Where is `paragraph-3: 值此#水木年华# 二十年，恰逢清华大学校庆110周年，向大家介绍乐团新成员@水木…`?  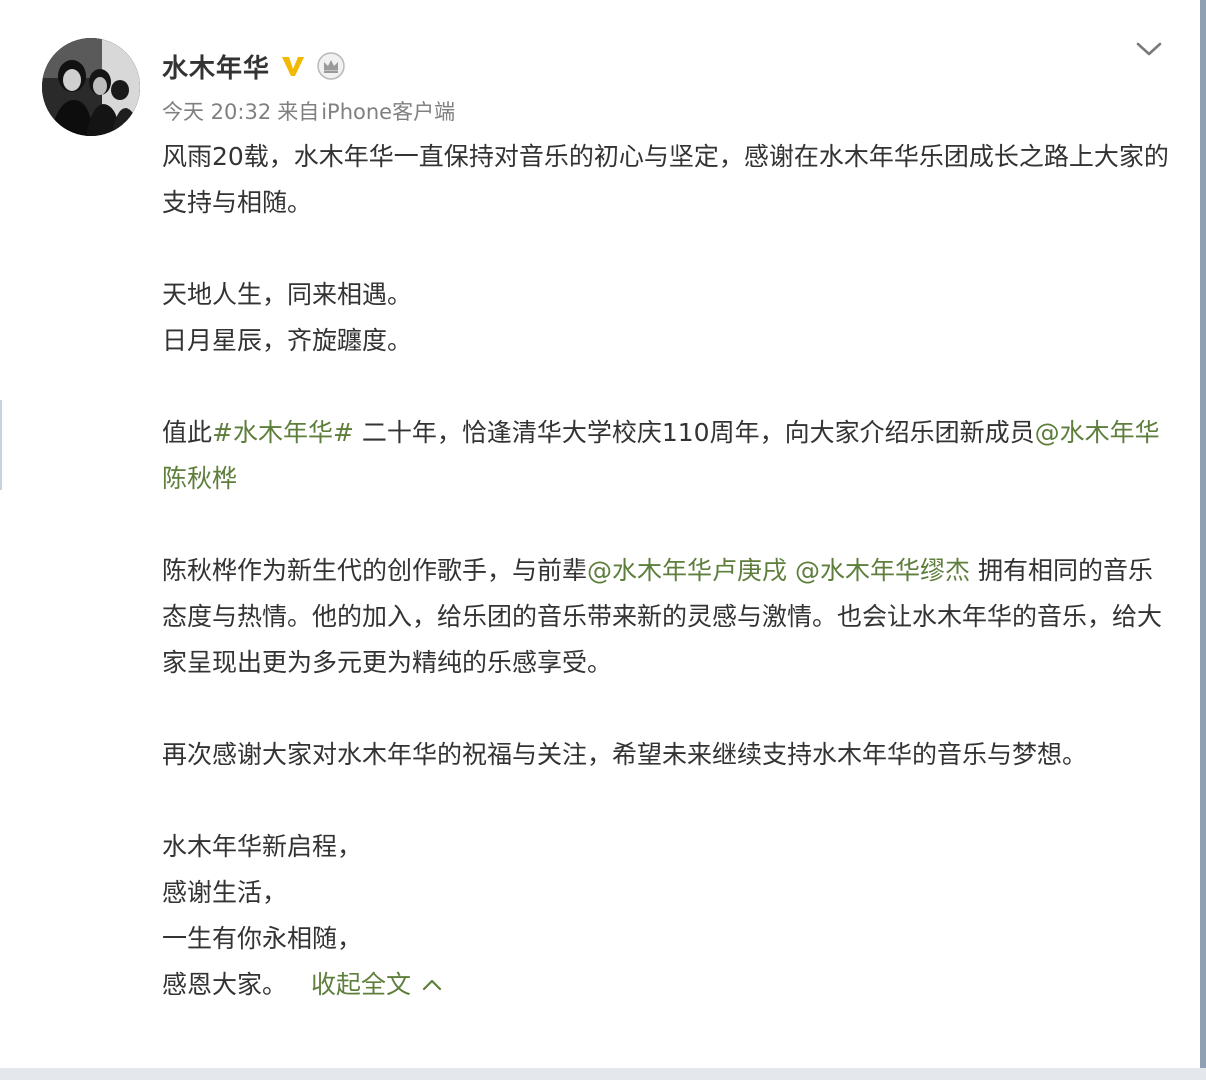 paragraph-3: 值此#水木年华# 二十年，恰逢清华大学校庆110周年，向大家介绍乐团新成员@水木… is located at coordinates (667, 456).